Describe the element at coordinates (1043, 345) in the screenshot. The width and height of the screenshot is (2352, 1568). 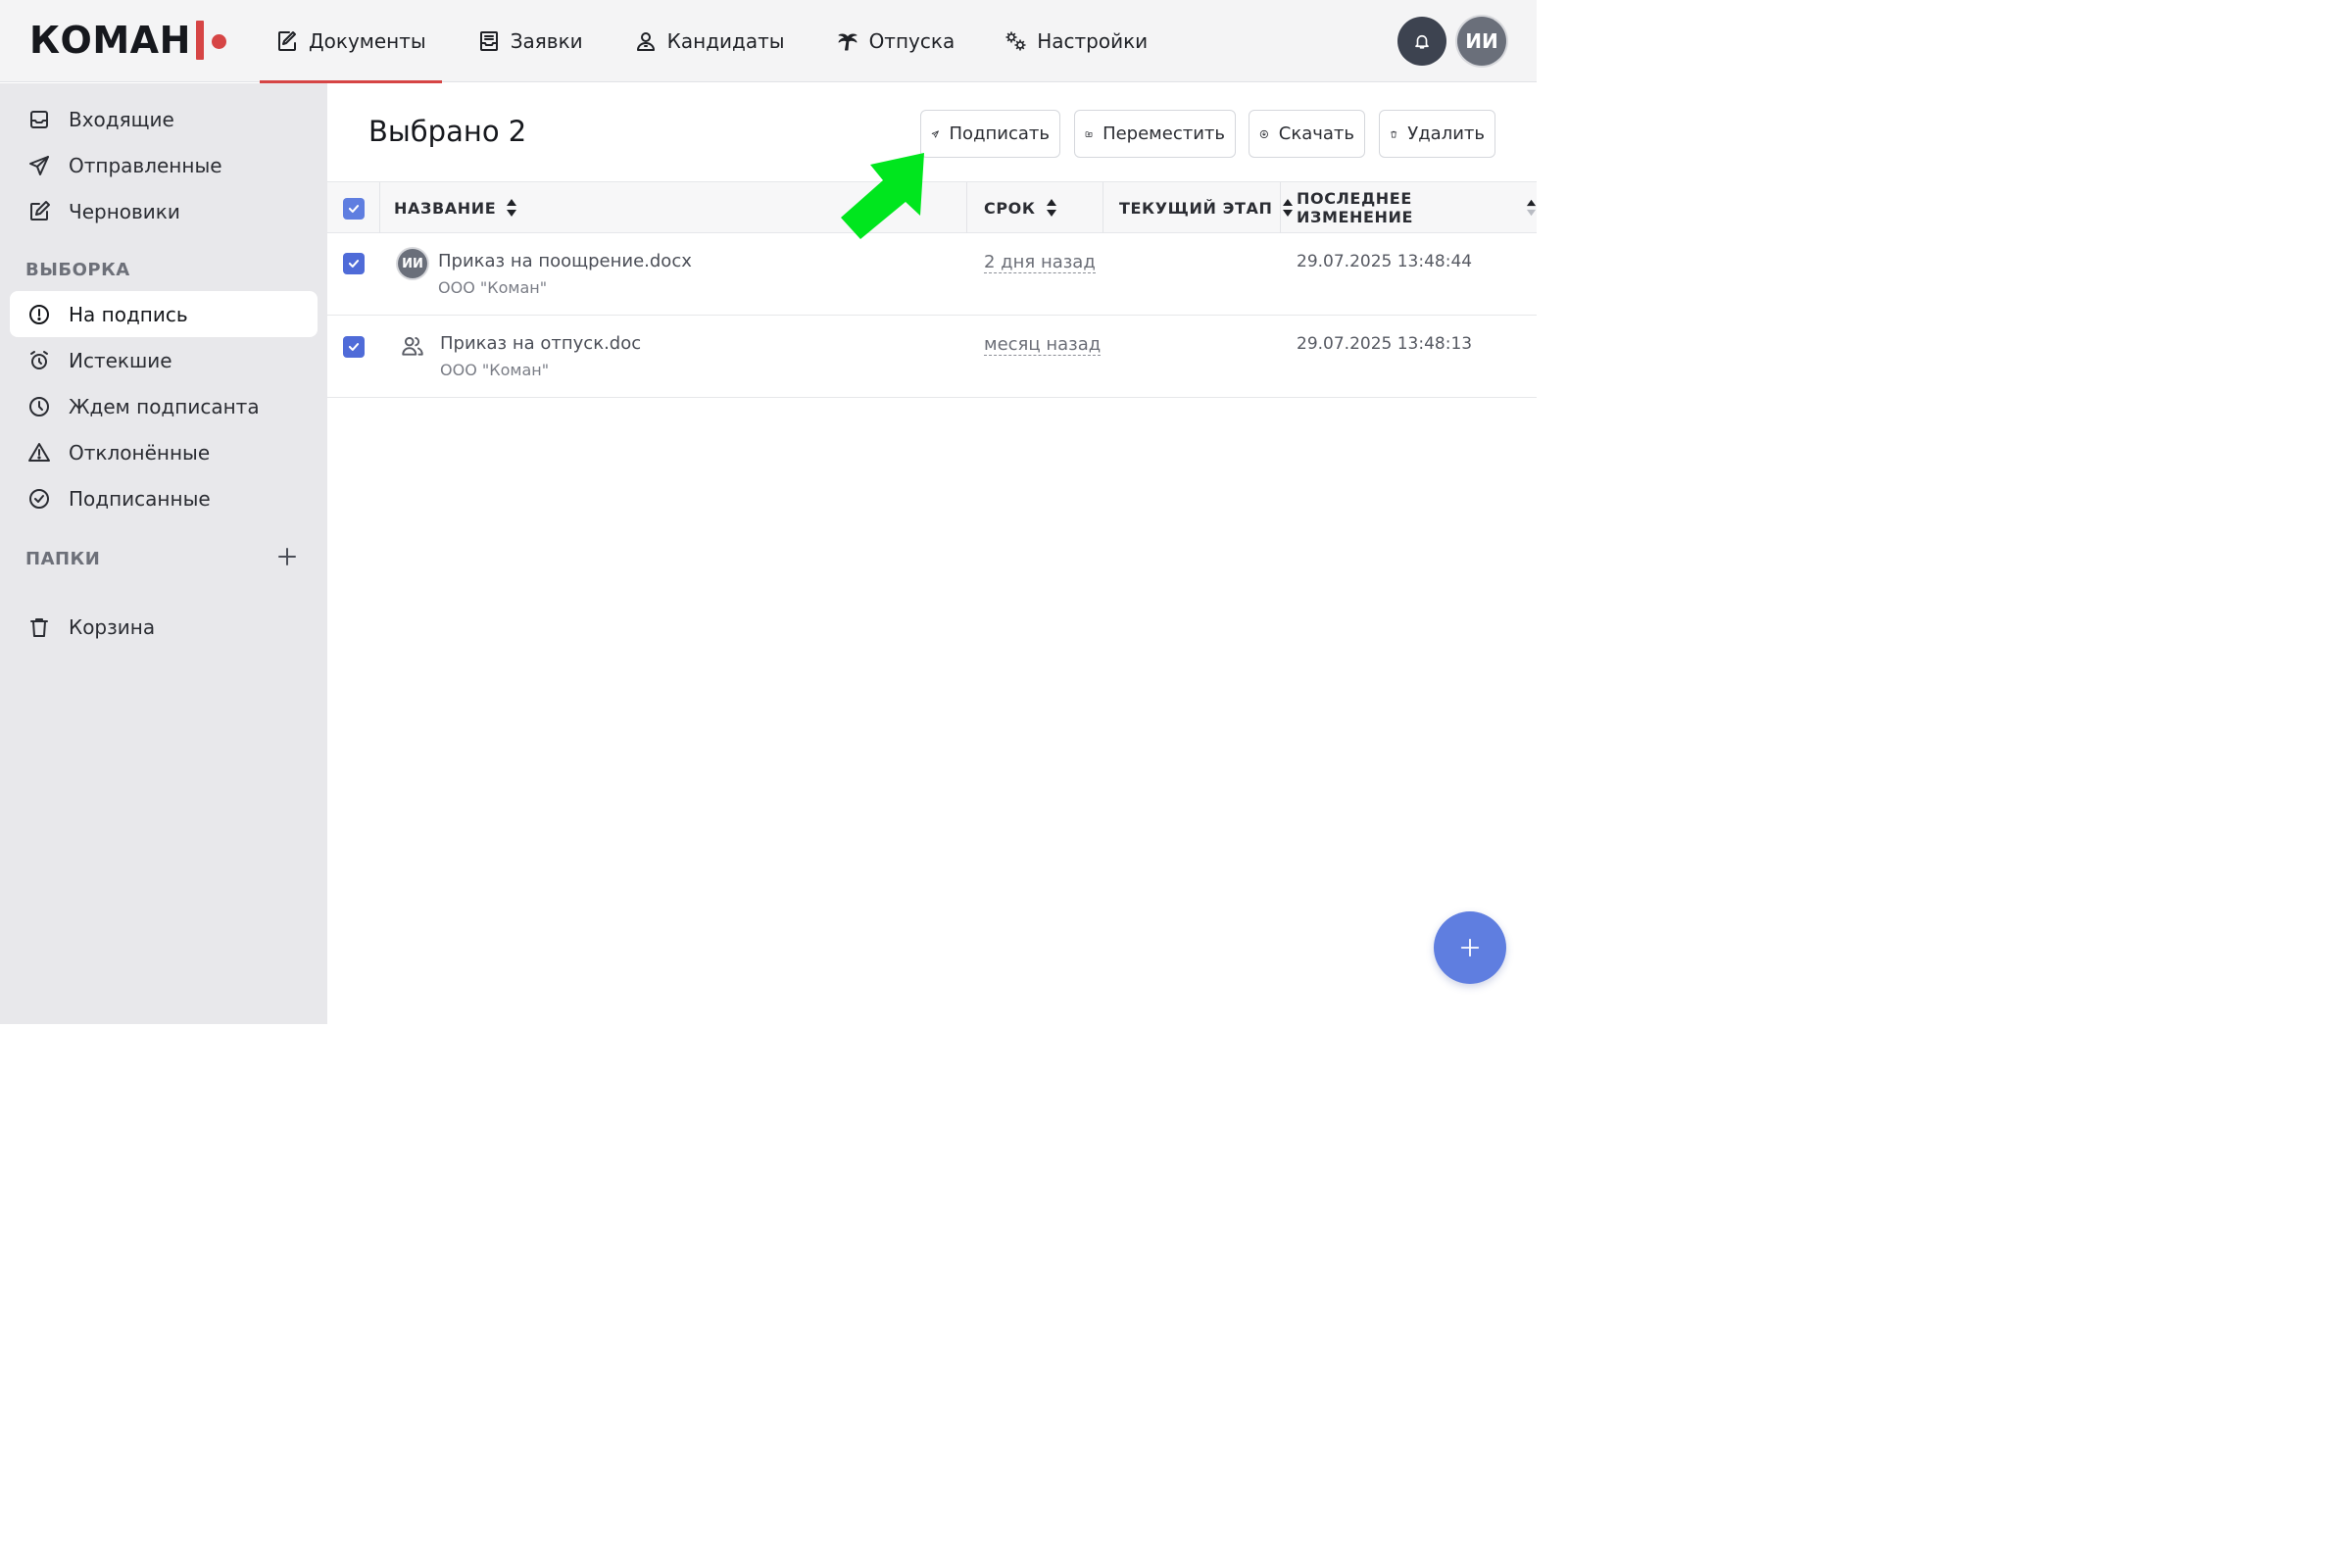
I see `document-due: месяц назад` at that location.